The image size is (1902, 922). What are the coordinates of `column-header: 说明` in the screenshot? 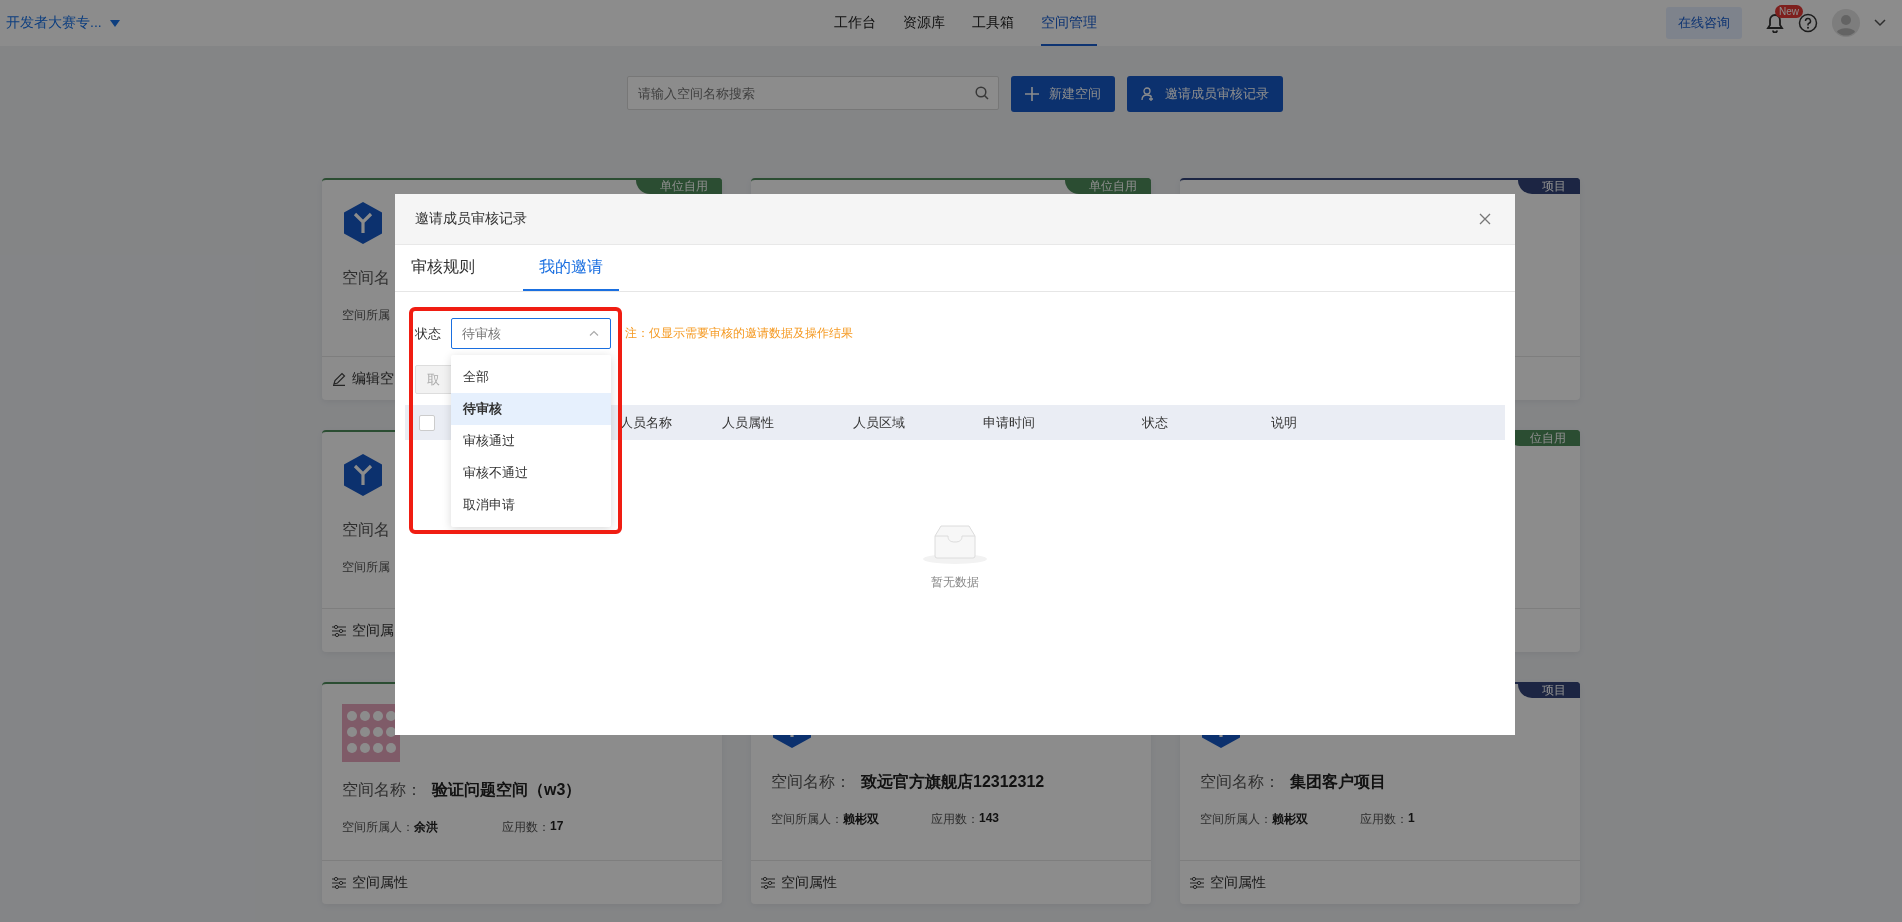 It's located at (1284, 422).